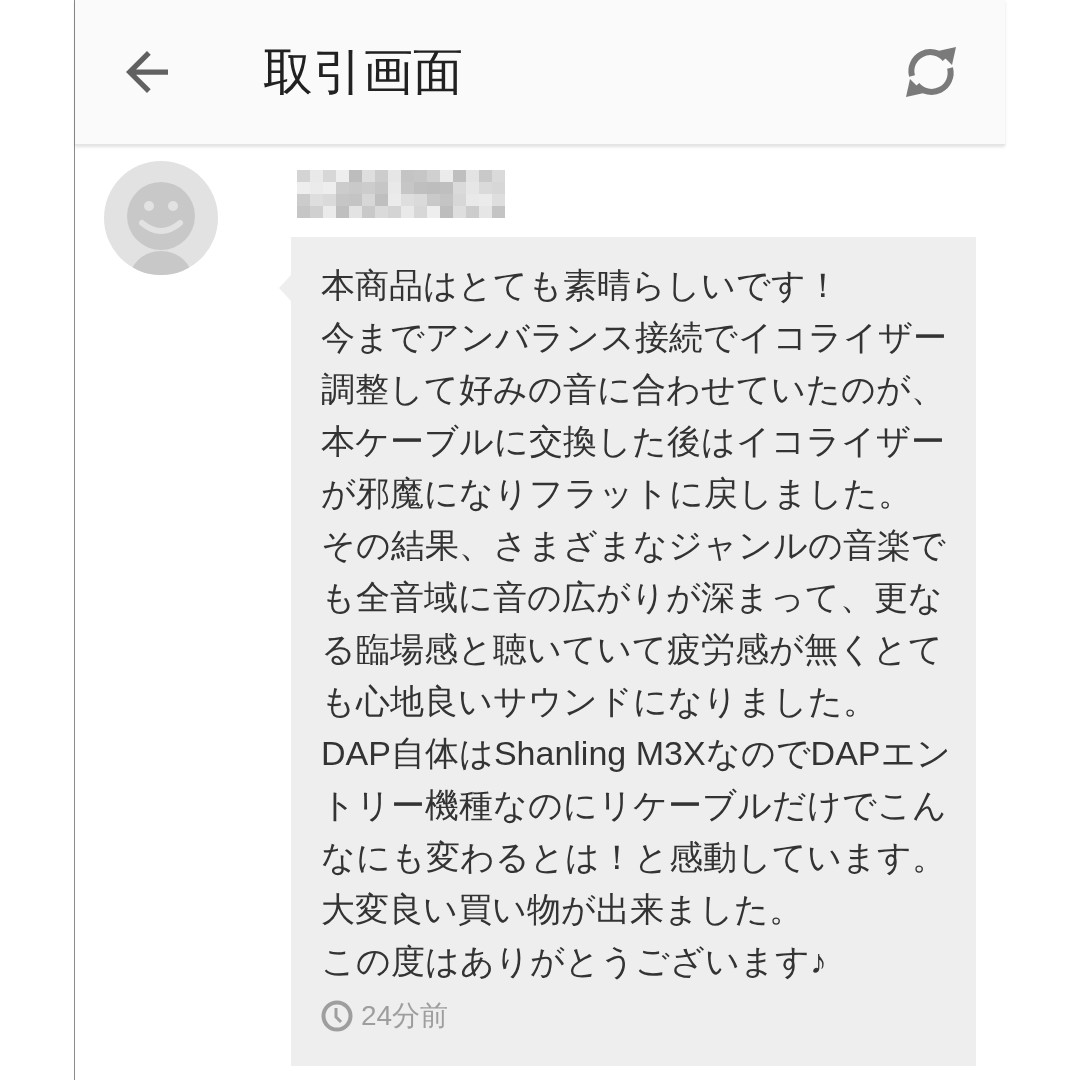 The image size is (1080, 1080). What do you see at coordinates (581, 285) in the screenshot?
I see `message-paragraph: 本商品はとても素晴らしいです！` at bounding box center [581, 285].